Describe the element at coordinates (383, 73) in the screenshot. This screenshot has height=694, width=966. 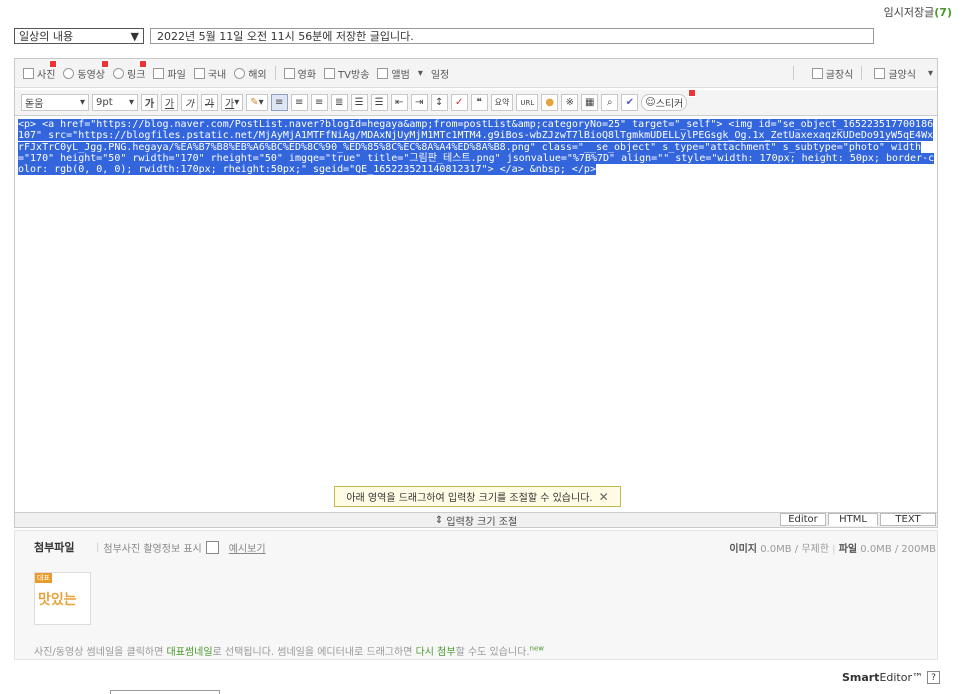
I see `album-icon` at that location.